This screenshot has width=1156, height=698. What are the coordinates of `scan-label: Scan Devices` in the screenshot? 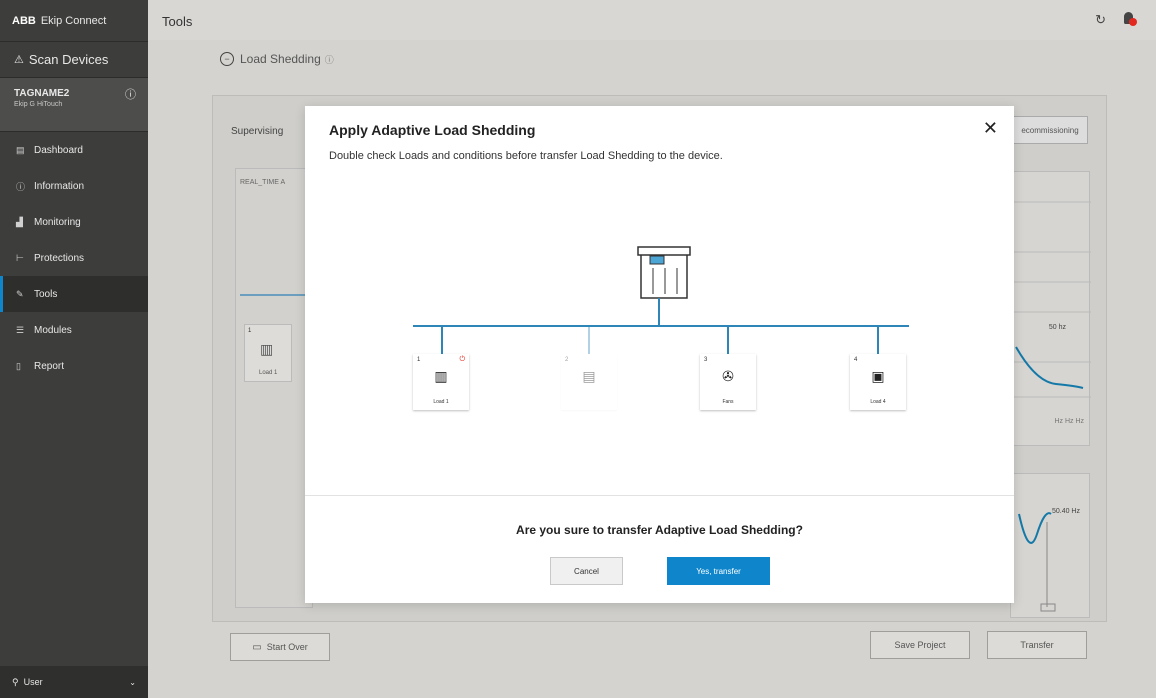 It's located at (68, 59).